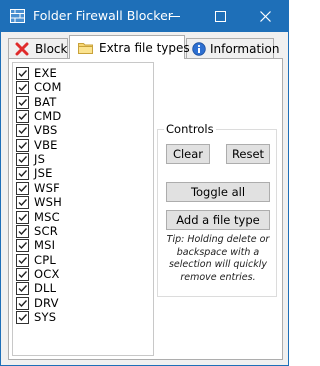 This screenshot has width=320, height=366. What do you see at coordinates (75, 102) in the screenshot?
I see `file-type-item: BAT` at bounding box center [75, 102].